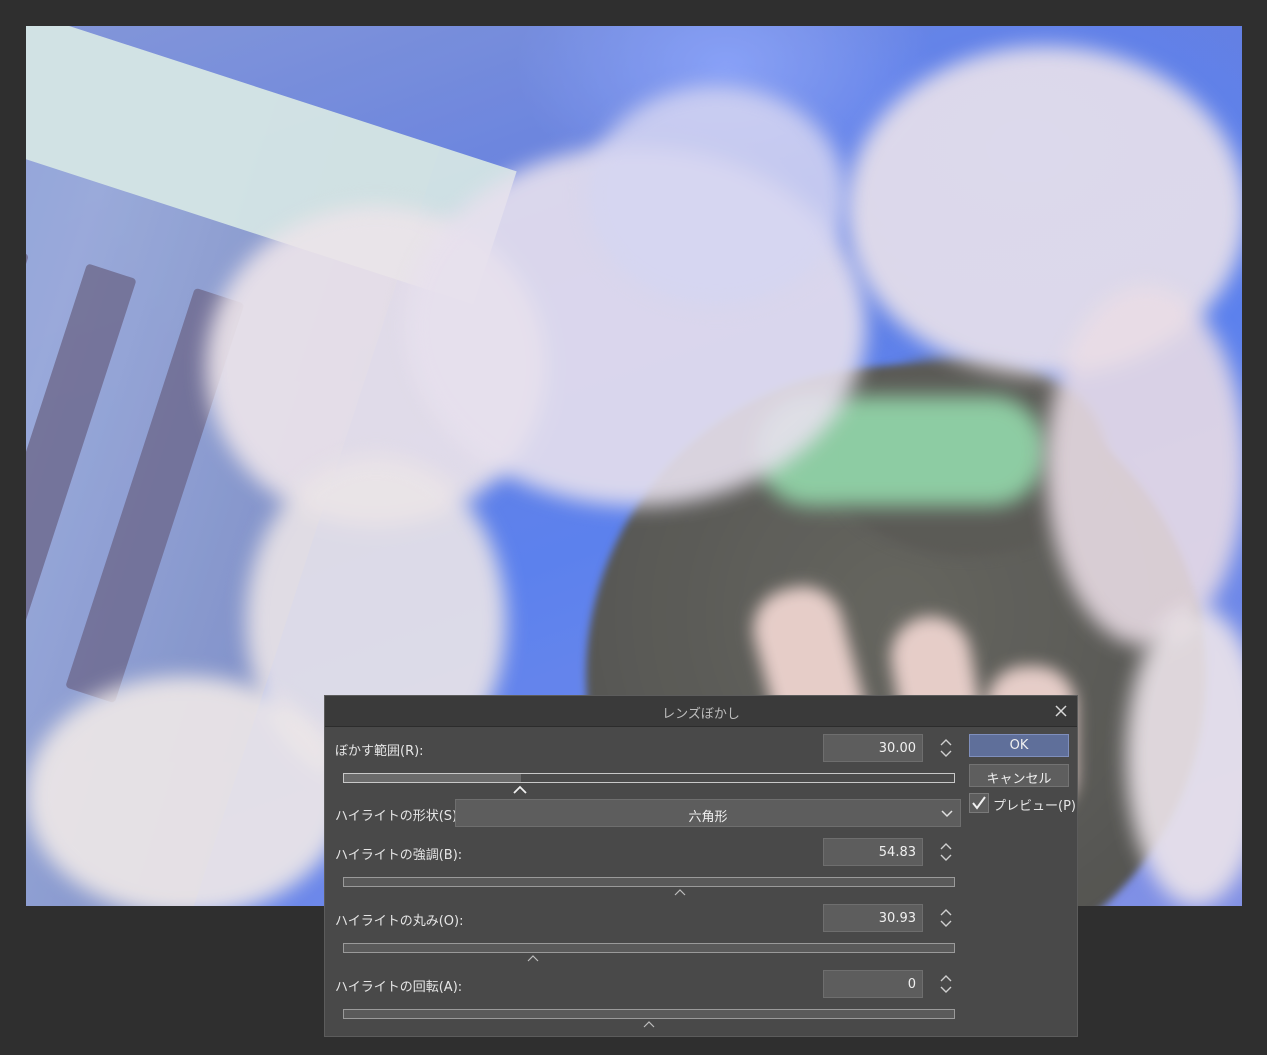 The image size is (1267, 1055). I want to click on dialog-titlebar: レンズぼかし, so click(701, 711).